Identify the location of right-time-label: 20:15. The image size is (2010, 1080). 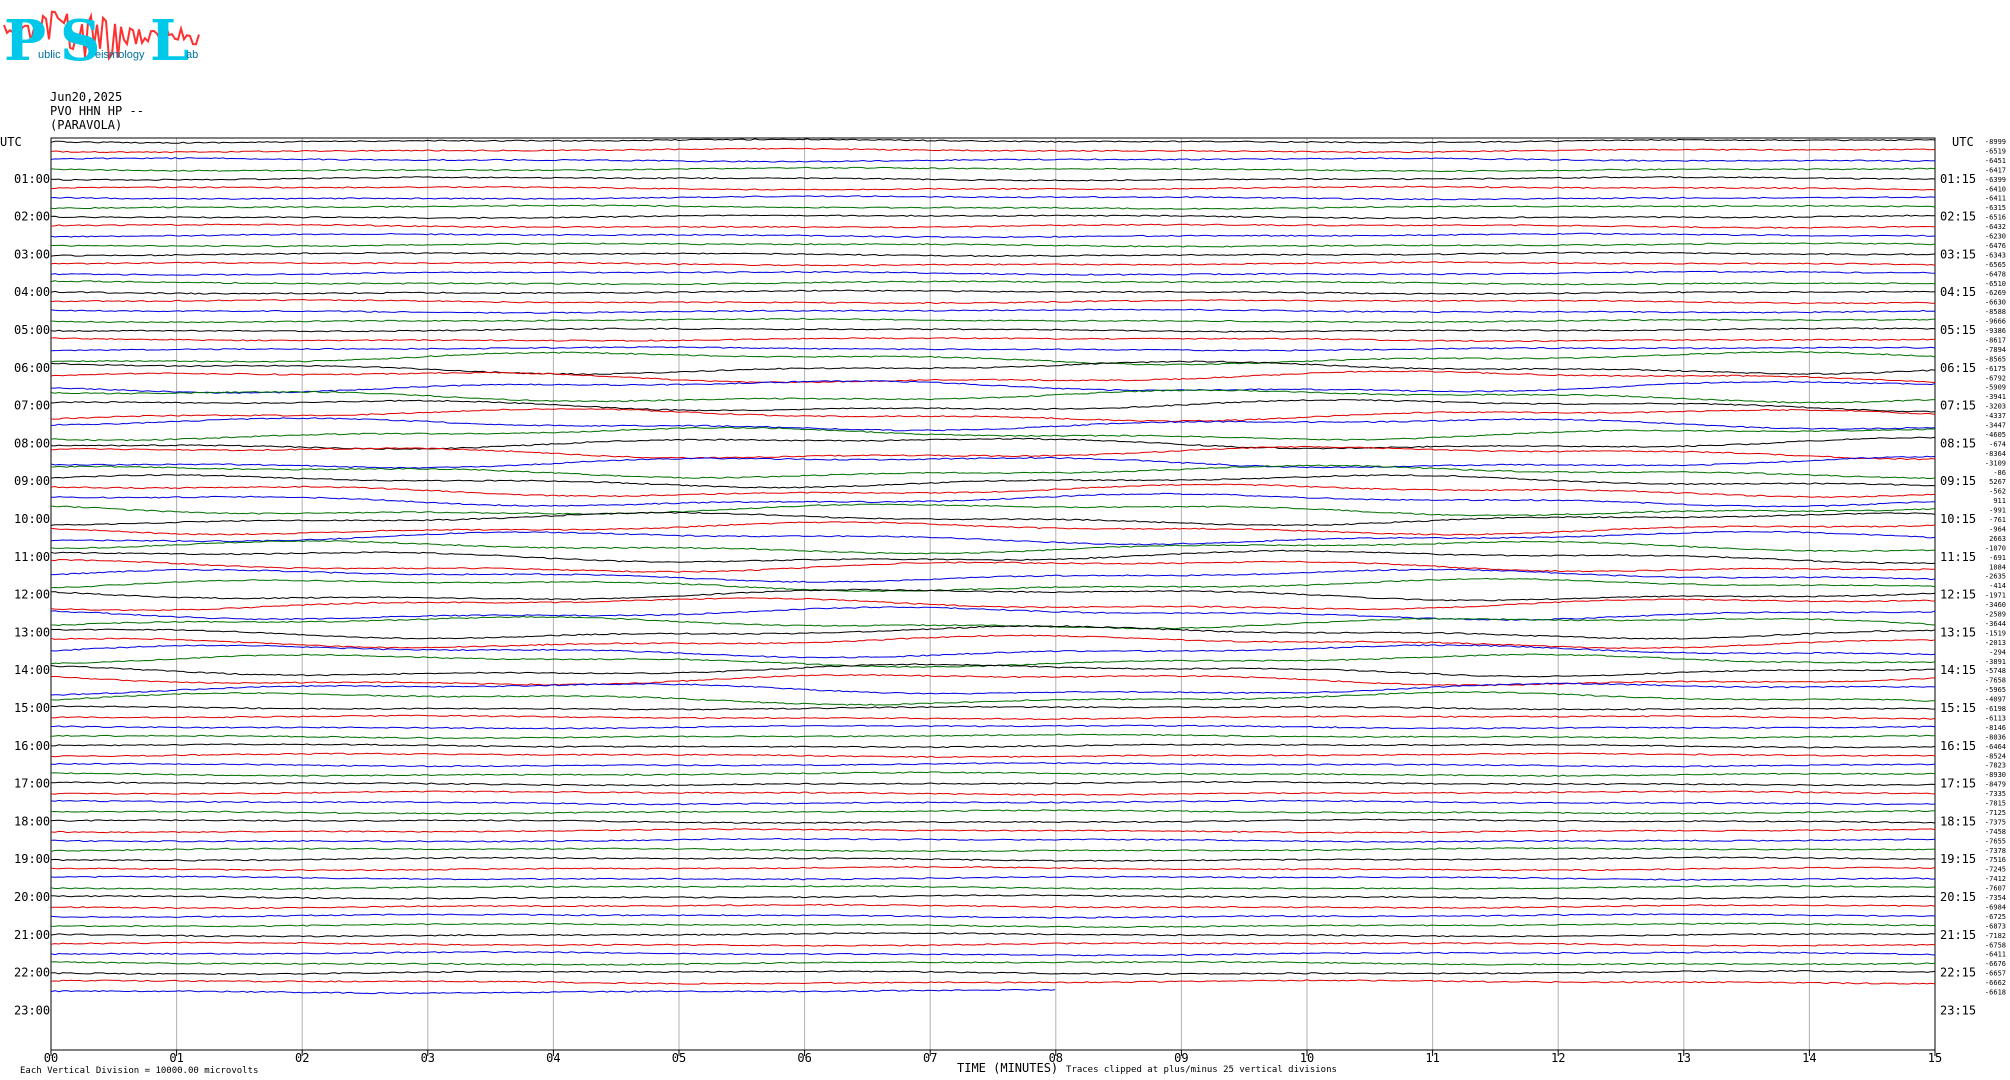
(1958, 897).